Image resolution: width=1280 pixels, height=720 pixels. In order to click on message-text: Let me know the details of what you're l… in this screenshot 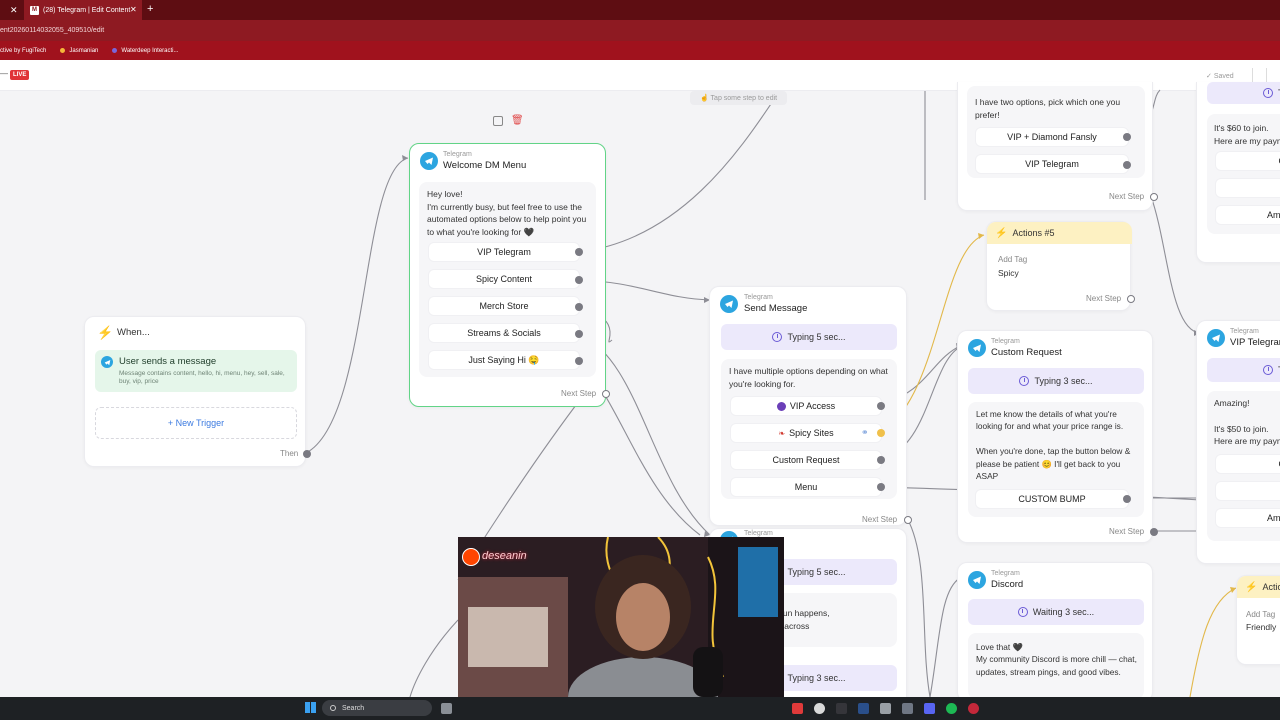, I will do `click(1053, 445)`.